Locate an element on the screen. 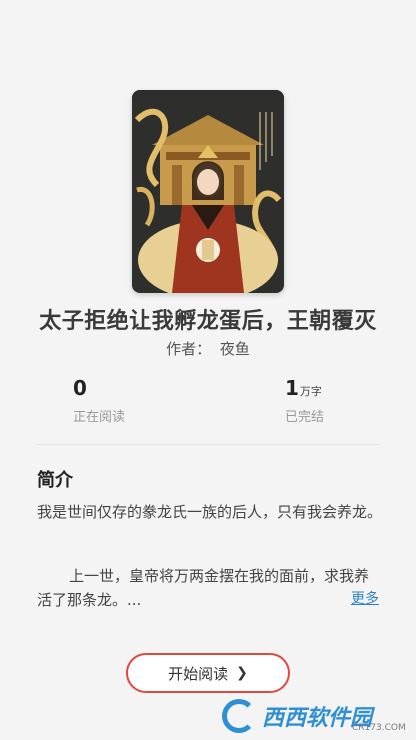 The width and height of the screenshot is (416, 740). book-title: 太子拒绝让我孵龙蛋后，王朝覆灭 is located at coordinates (208, 321).